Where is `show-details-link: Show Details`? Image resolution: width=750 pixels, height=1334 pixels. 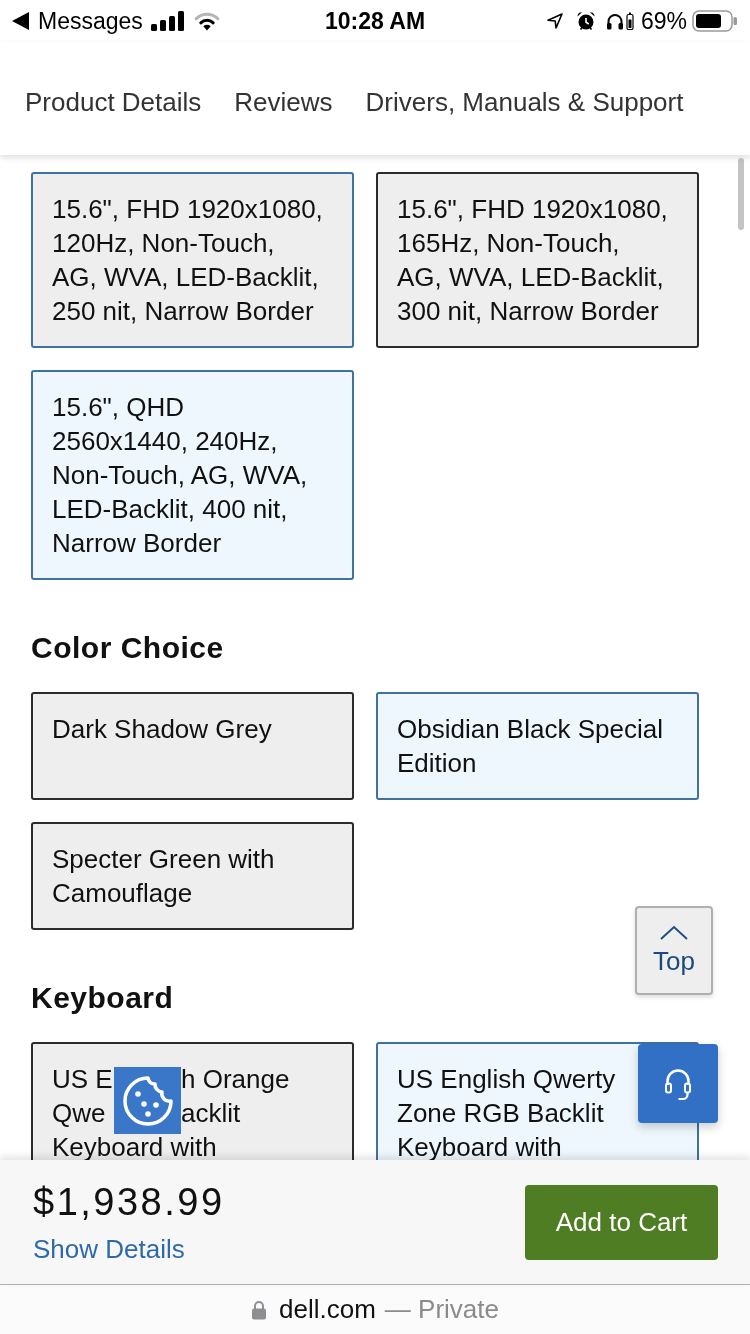 show-details-link: Show Details is located at coordinates (109, 1249).